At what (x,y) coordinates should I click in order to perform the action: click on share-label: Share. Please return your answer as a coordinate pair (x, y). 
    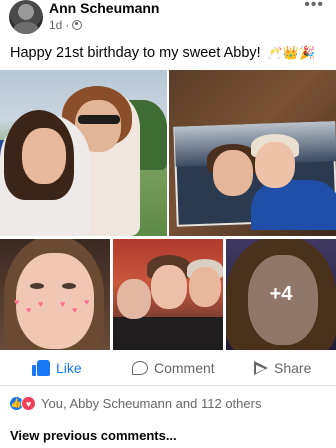
    Looking at the image, I should click on (293, 368).